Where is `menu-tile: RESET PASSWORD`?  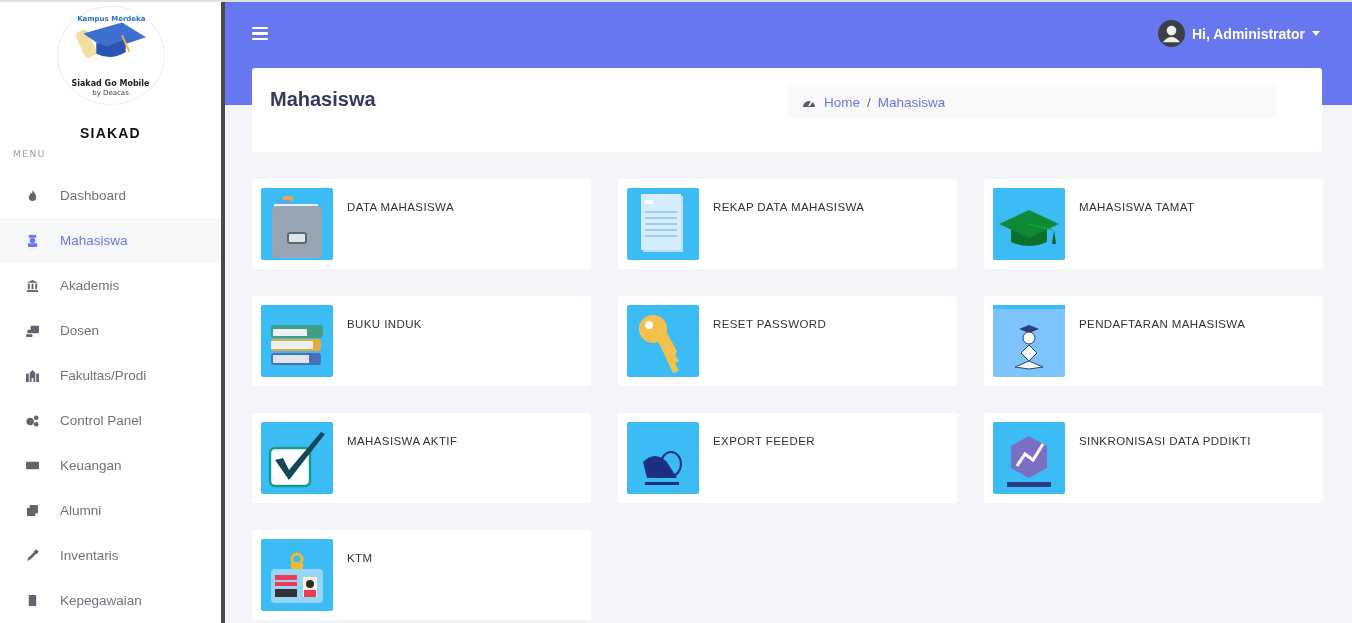 menu-tile: RESET PASSWORD is located at coordinates (787, 341).